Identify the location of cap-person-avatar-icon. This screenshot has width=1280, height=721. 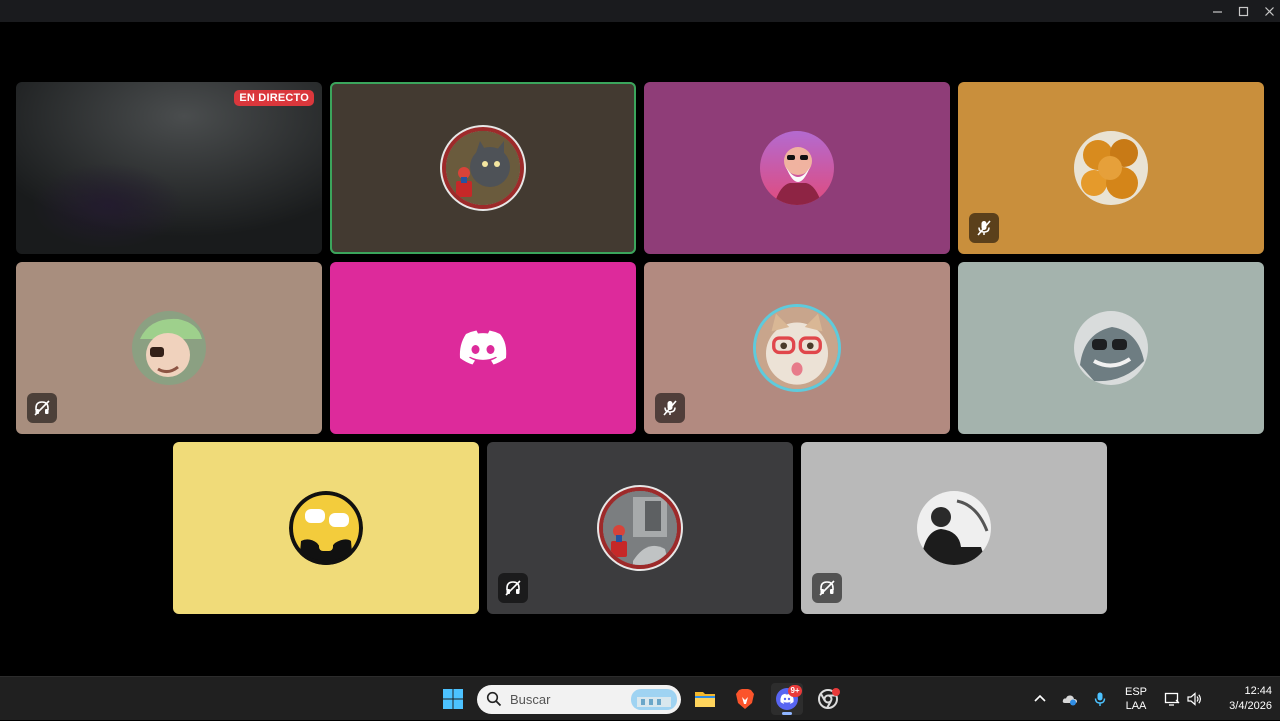
(169, 348).